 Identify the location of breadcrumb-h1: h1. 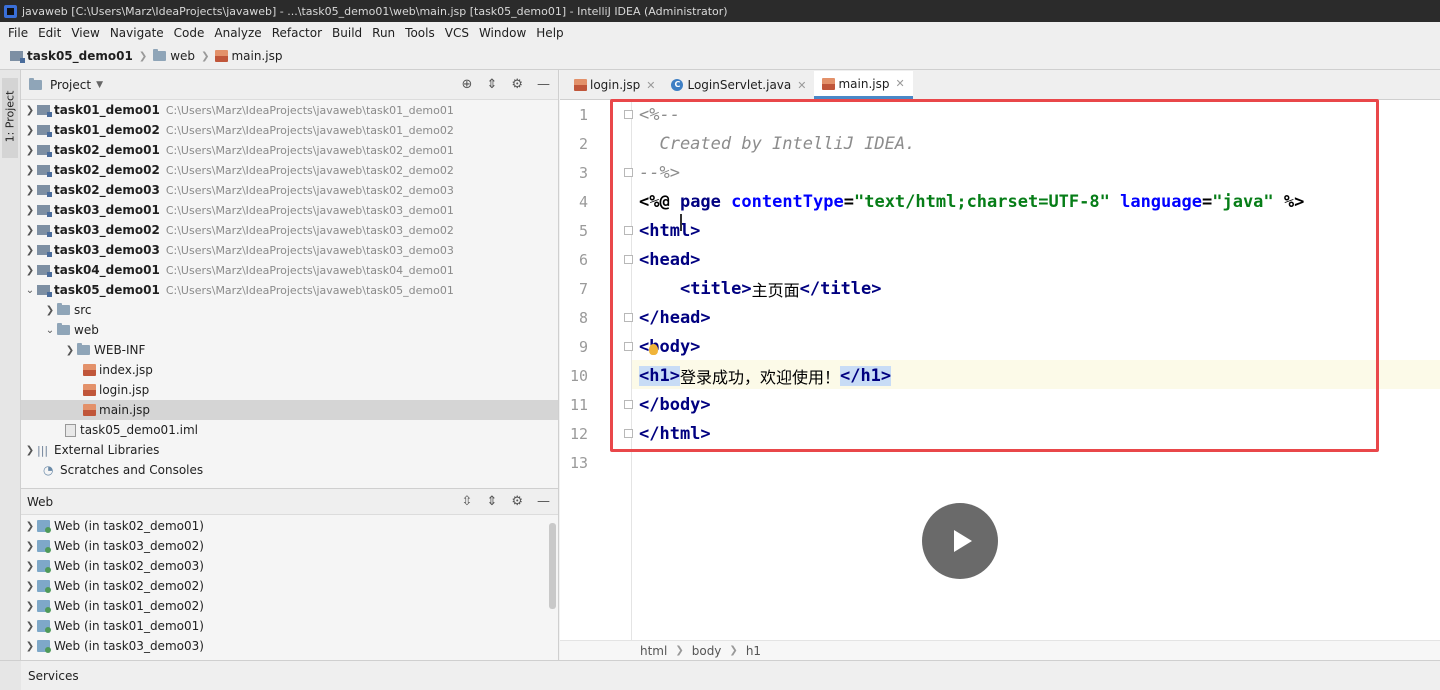
(753, 651).